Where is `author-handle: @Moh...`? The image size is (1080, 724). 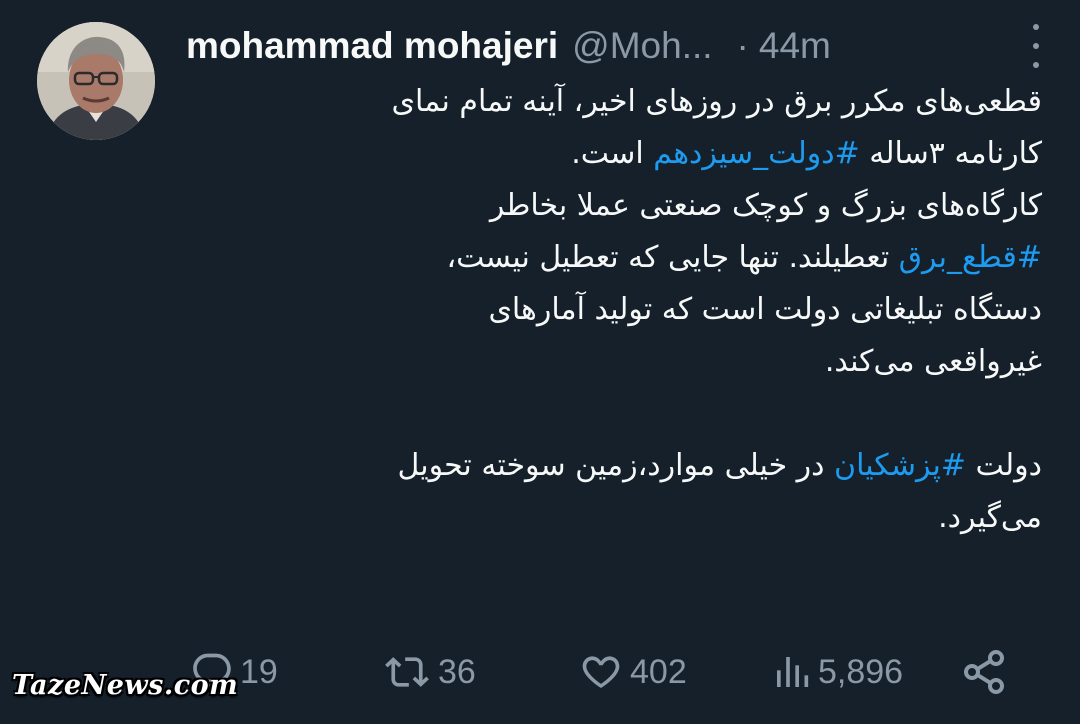
author-handle: @Moh... is located at coordinates (642, 46).